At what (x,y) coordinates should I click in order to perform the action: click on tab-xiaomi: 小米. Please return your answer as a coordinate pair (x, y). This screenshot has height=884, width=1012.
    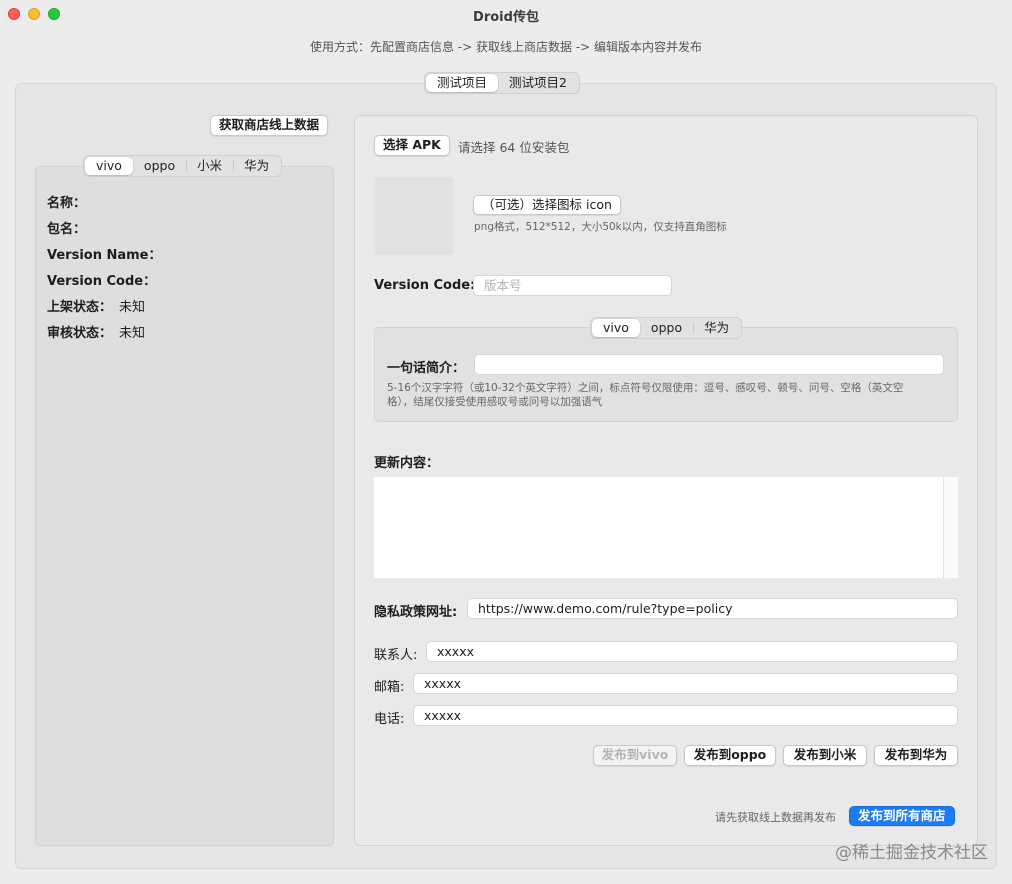
    Looking at the image, I should click on (209, 166).